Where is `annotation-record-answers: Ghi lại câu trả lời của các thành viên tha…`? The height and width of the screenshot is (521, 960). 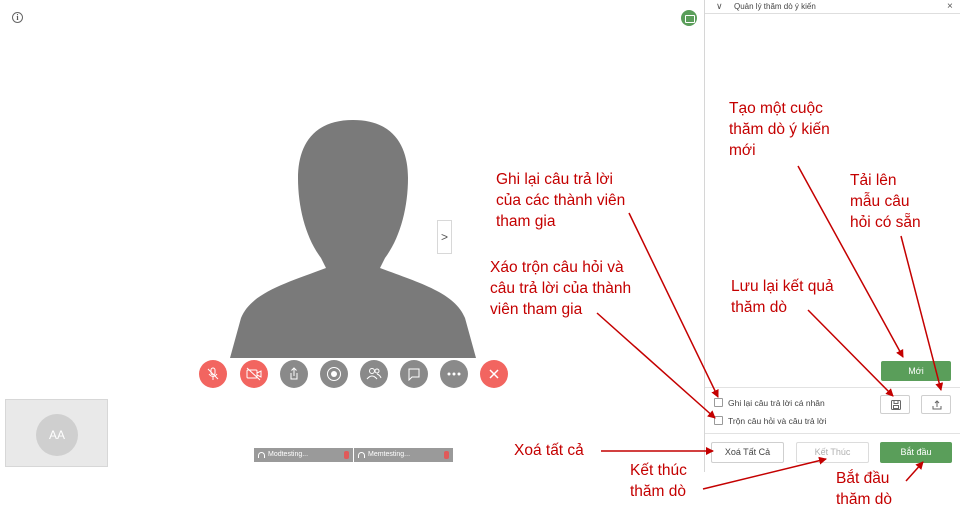 annotation-record-answers: Ghi lại câu trả lời của các thành viên tha… is located at coordinates (561, 200).